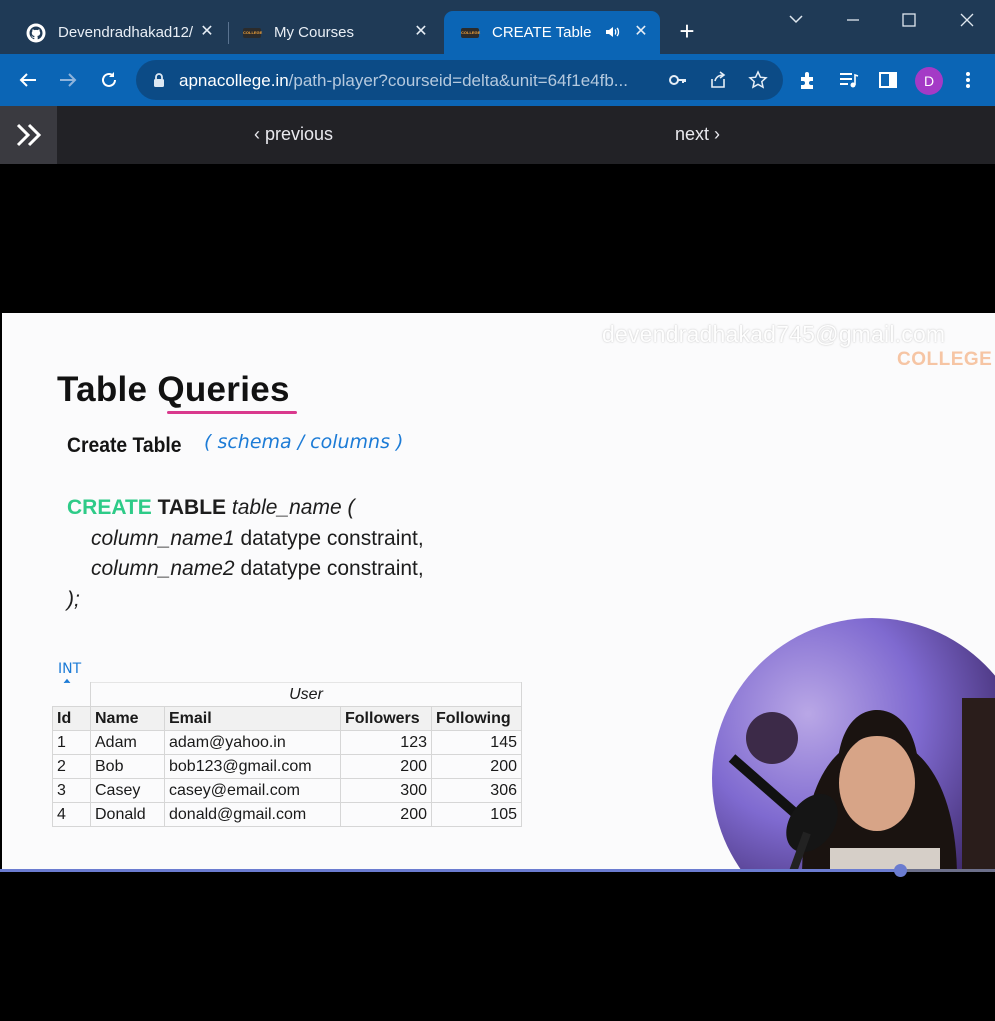  I want to click on table-cell: donald@gmail.com, so click(252, 814).